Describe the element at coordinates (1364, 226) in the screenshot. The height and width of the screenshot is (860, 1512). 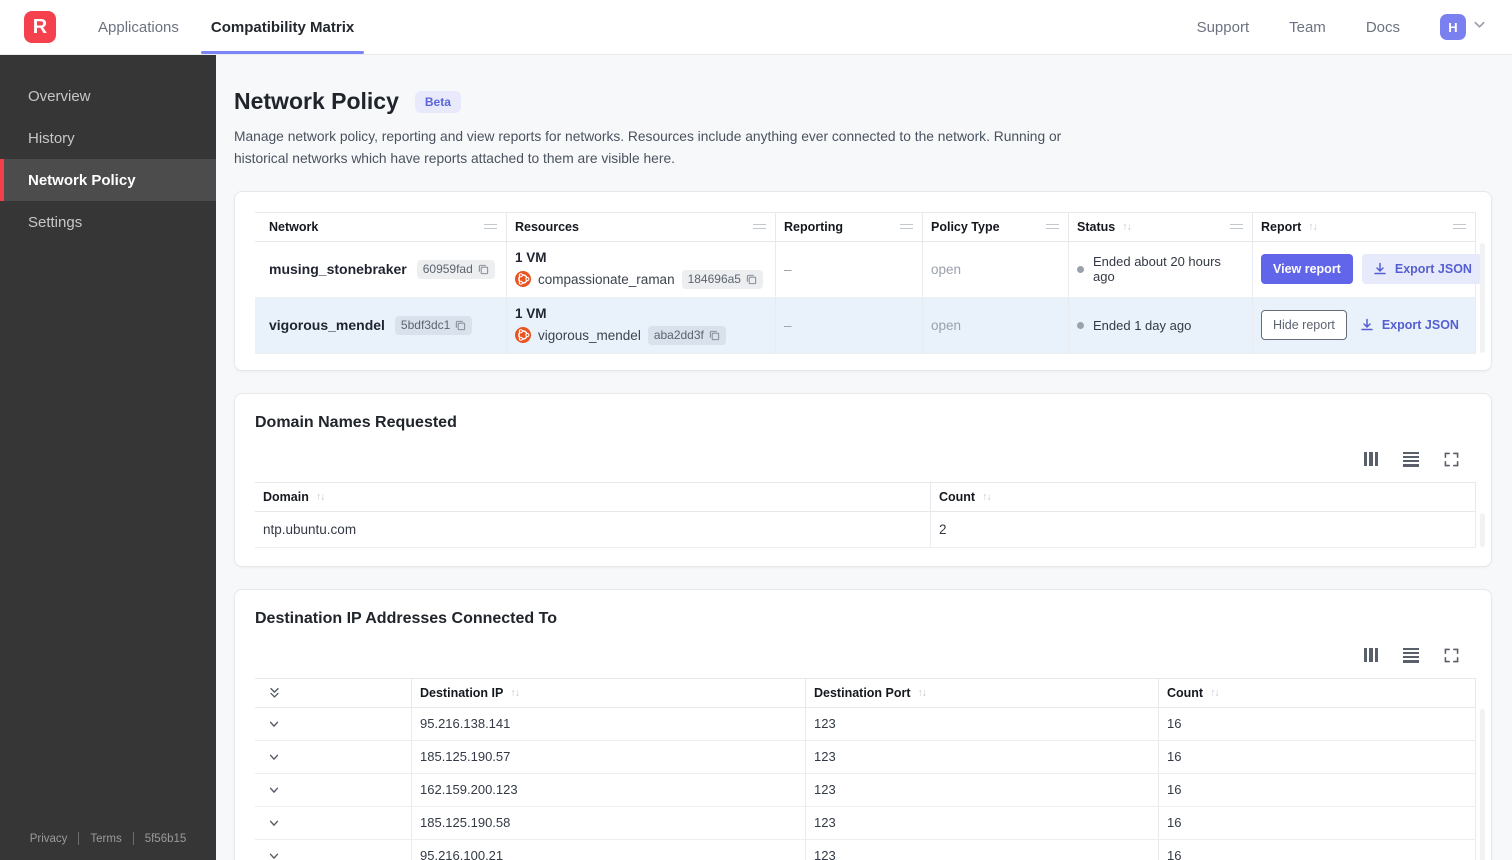
I see `column-header-report: Report ↑↓` at that location.